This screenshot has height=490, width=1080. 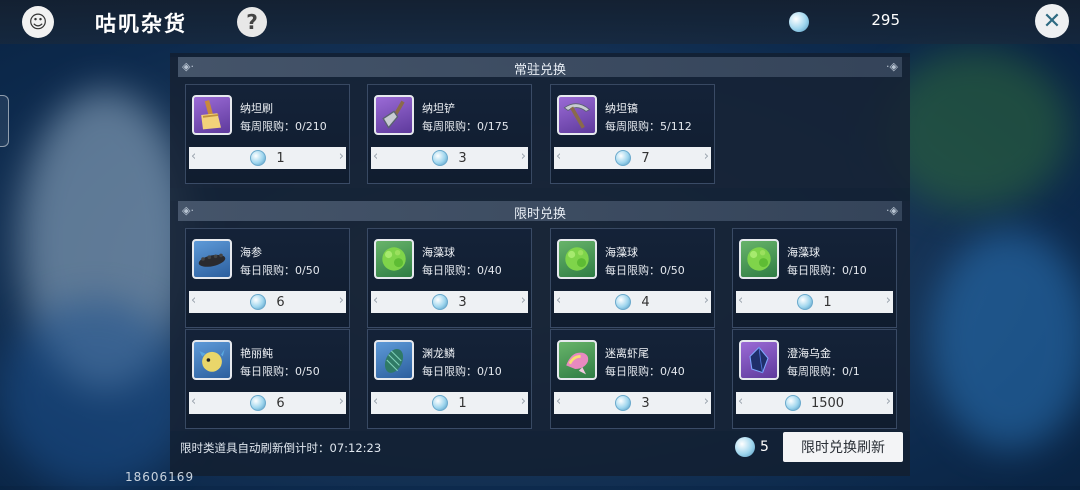 What do you see at coordinates (632, 379) in the screenshot?
I see `shop-item-card: 迷离虾尾 每日限购：0/40 ‹ 3 ›` at bounding box center [632, 379].